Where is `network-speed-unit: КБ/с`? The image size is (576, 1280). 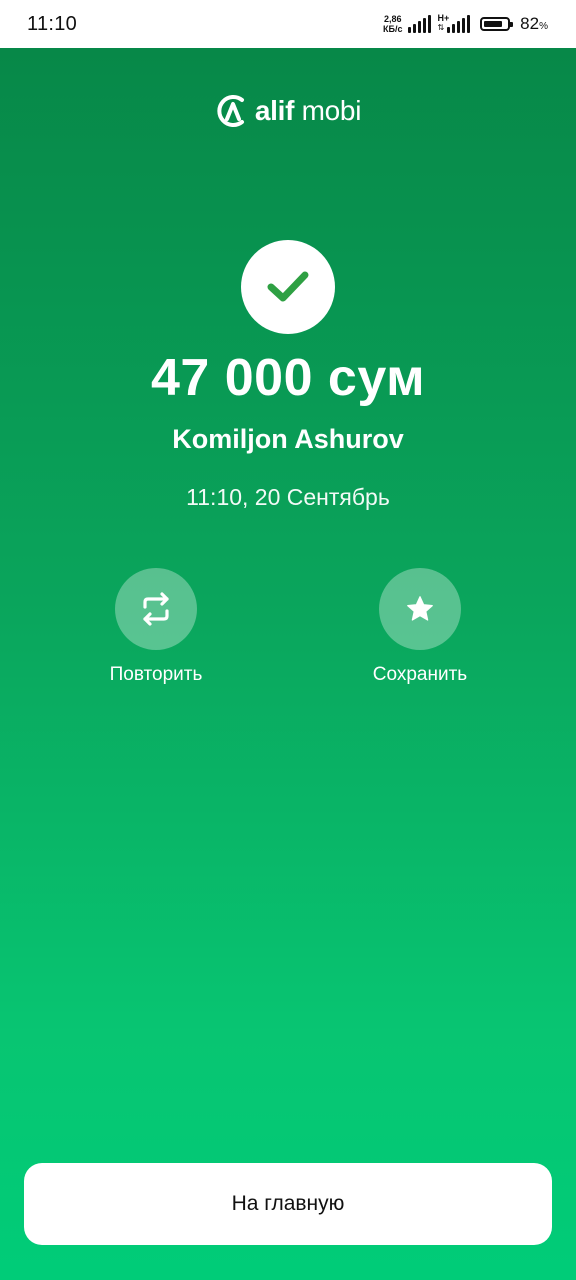
network-speed-unit: КБ/с is located at coordinates (393, 29).